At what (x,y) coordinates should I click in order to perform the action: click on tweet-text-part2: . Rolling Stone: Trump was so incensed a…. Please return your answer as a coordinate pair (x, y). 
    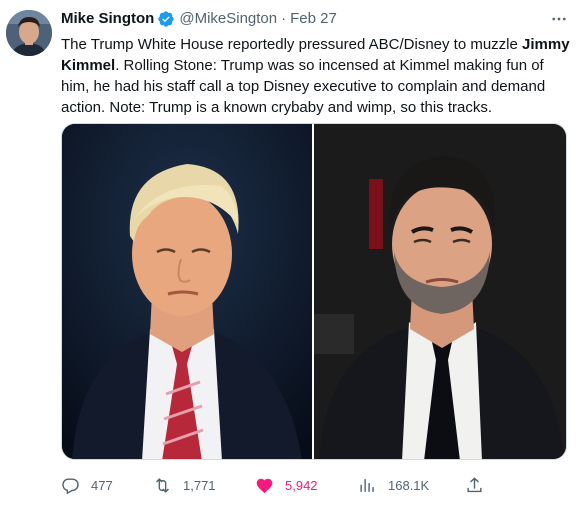
    Looking at the image, I should click on (303, 86).